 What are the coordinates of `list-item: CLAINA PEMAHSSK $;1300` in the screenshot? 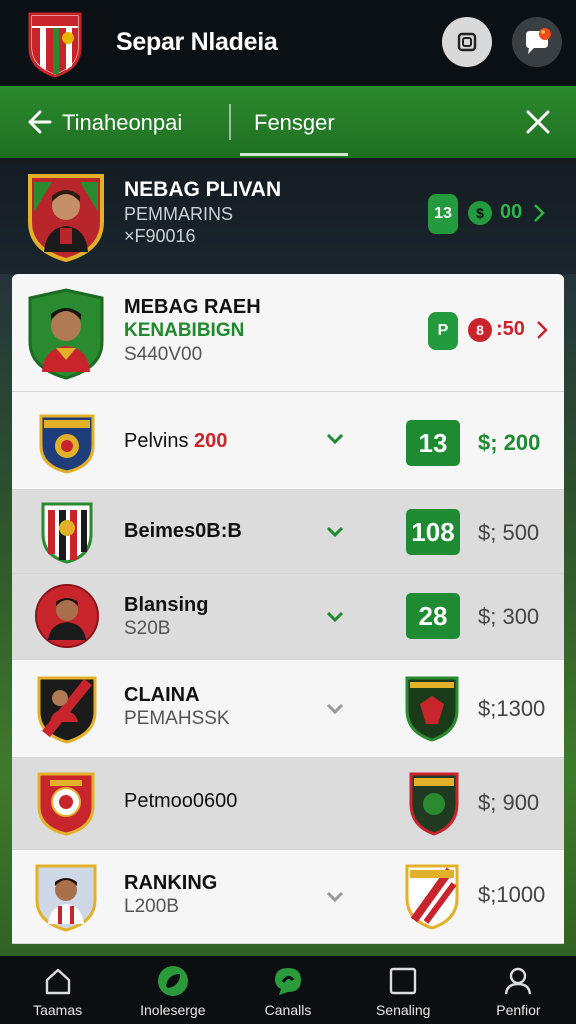 It's located at (288, 709).